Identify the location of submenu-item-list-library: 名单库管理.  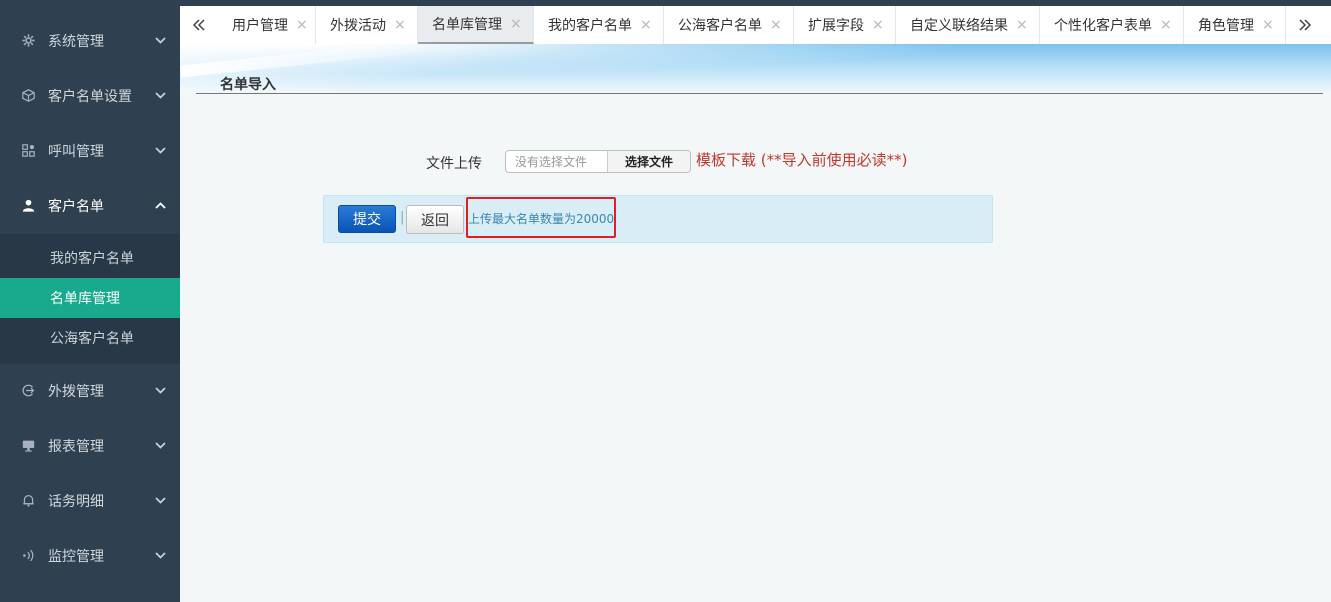
(90, 298).